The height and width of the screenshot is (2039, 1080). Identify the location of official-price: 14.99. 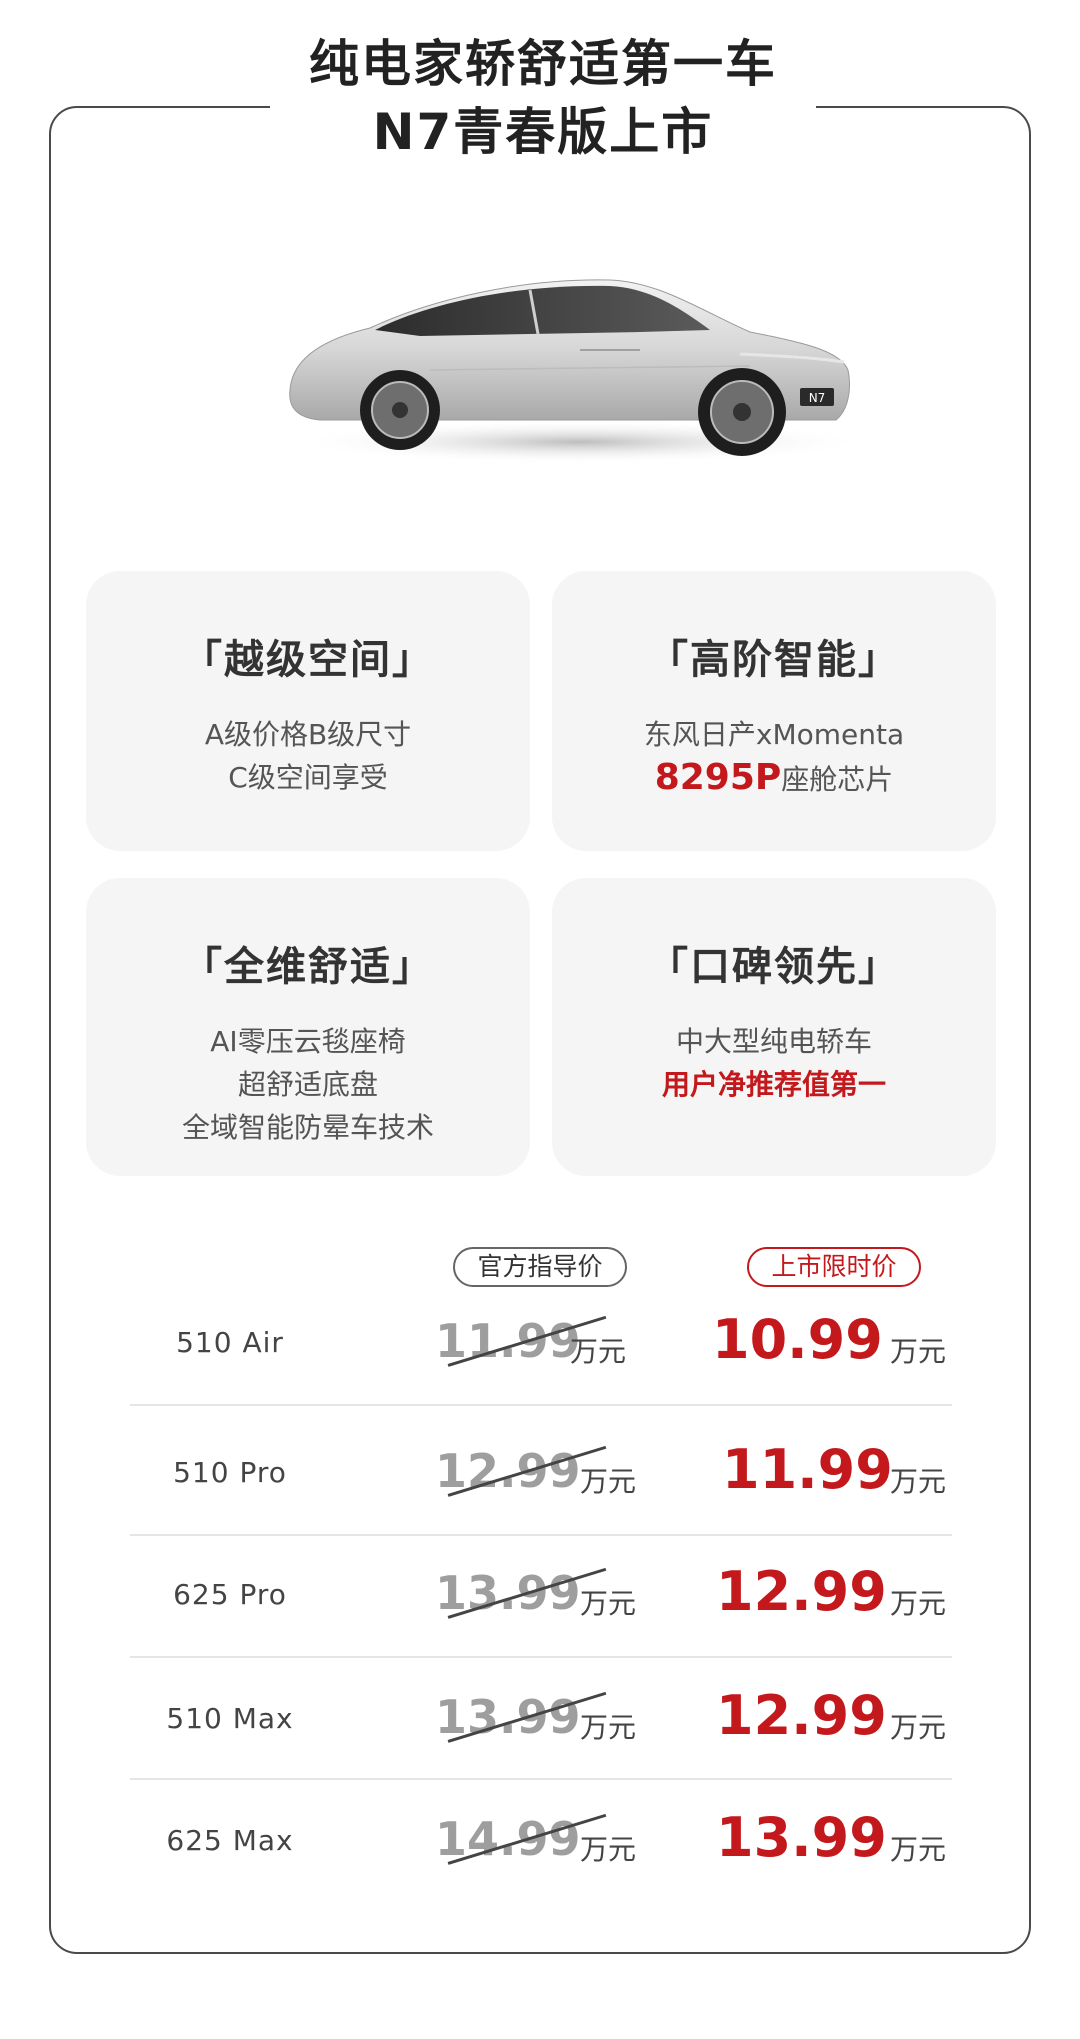
(508, 1839).